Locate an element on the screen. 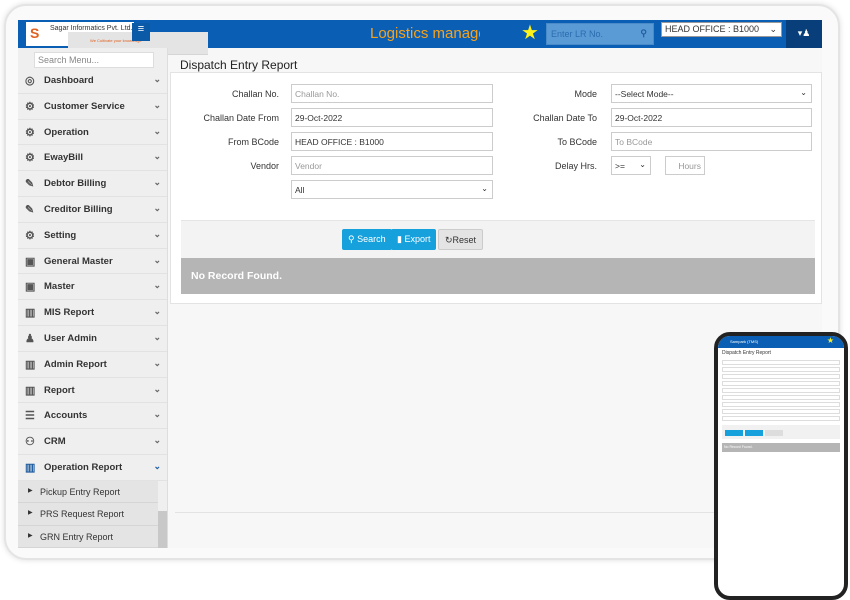 Image resolution: width=850 pixels, height=600 pixels. edit-icon: ✎ is located at coordinates (30, 184).